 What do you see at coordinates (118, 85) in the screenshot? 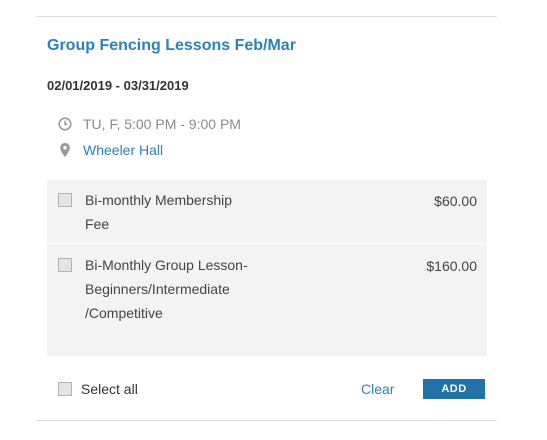
I see `event-date-range: 02/01/2019 - 03/31/2019` at bounding box center [118, 85].